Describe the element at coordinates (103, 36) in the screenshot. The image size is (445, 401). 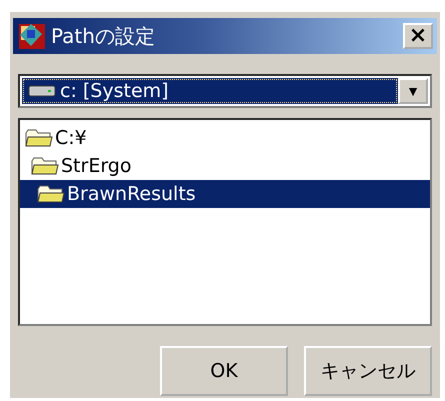
I see `window-title: Pathの設定` at that location.